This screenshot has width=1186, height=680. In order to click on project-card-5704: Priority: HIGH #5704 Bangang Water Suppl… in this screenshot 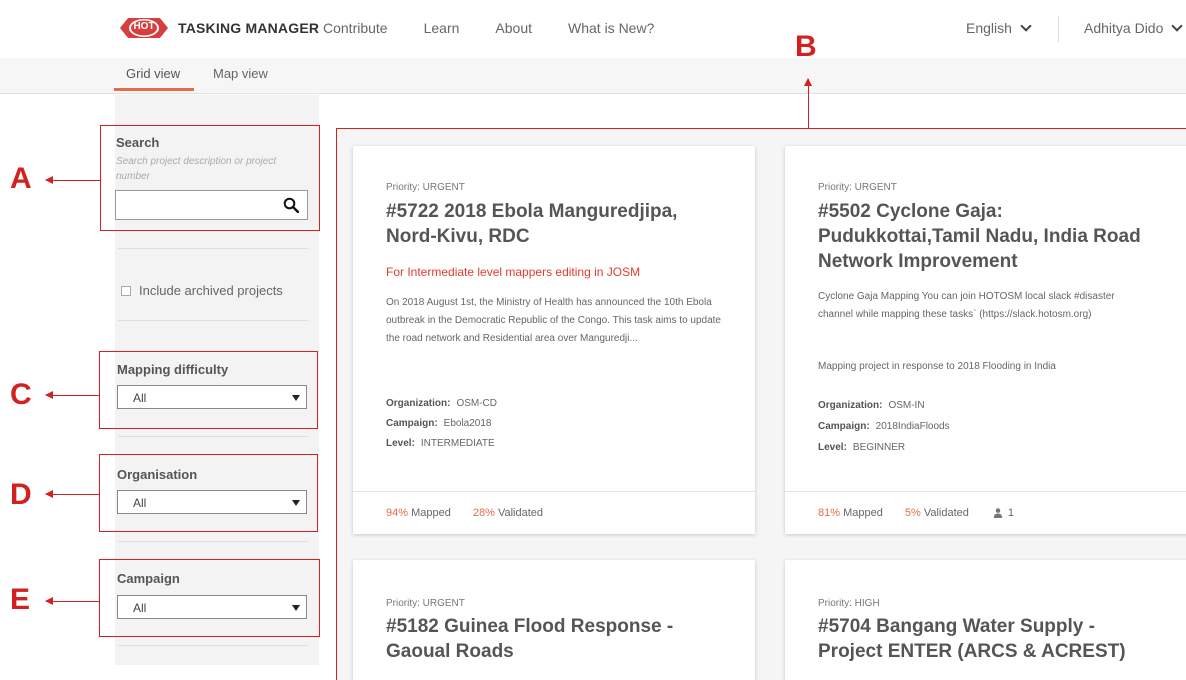, I will do `click(985, 620)`.